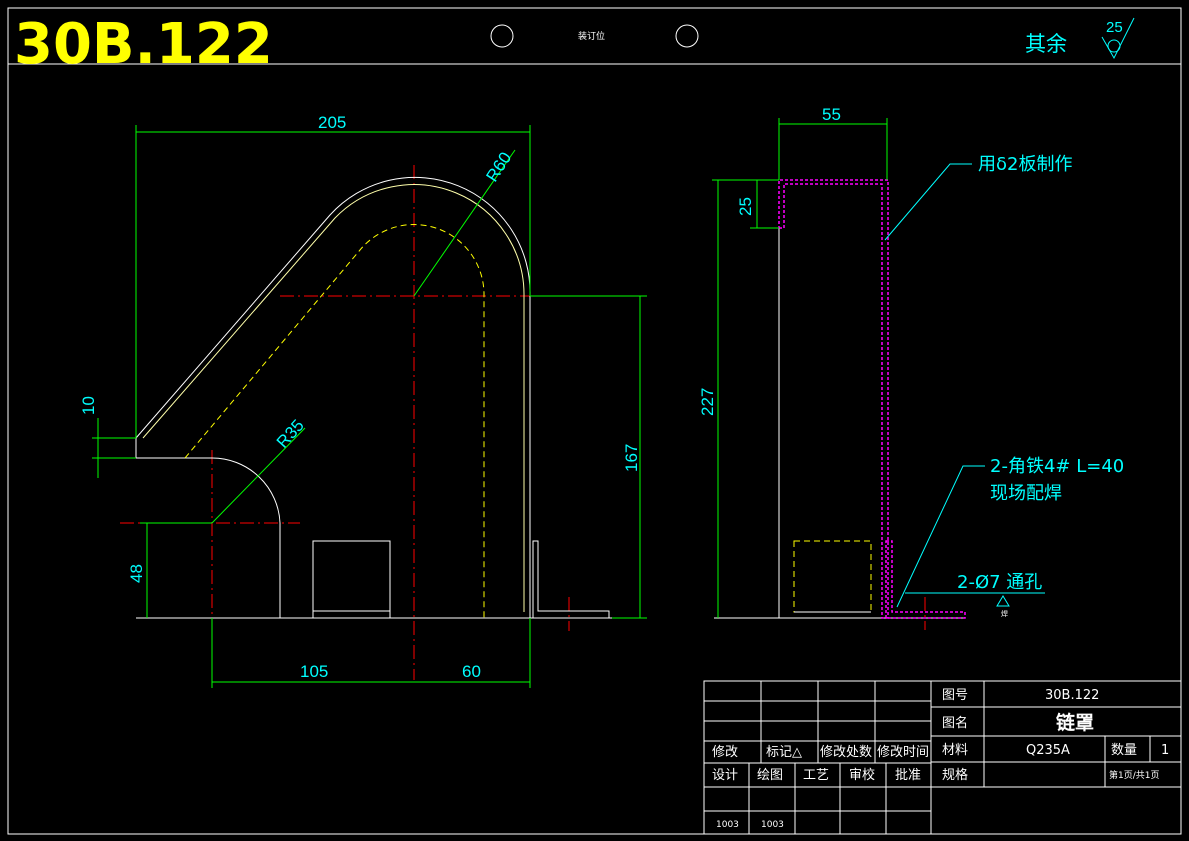 Image resolution: width=1189 pixels, height=841 pixels. What do you see at coordinates (1072, 695) in the screenshot?
I see `drawing-no-value: 30B.122` at bounding box center [1072, 695].